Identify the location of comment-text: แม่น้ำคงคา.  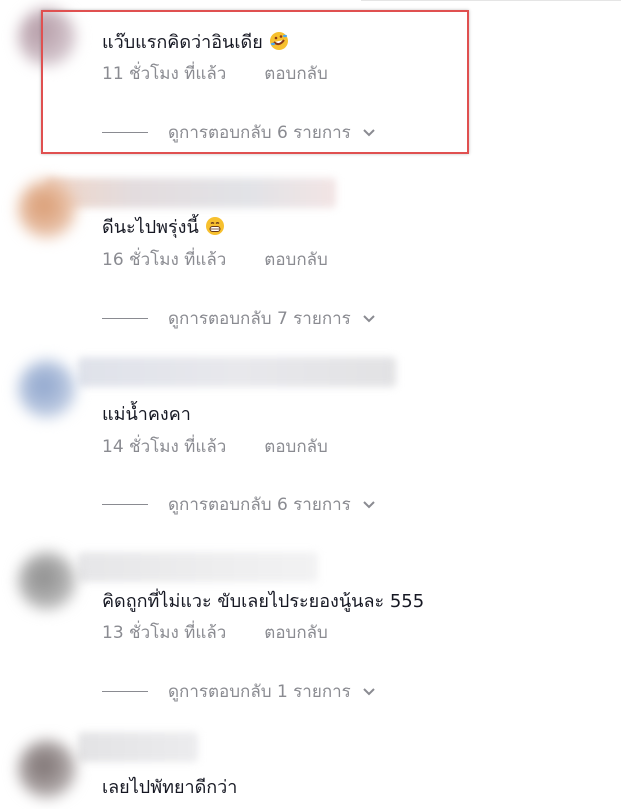
(146, 415).